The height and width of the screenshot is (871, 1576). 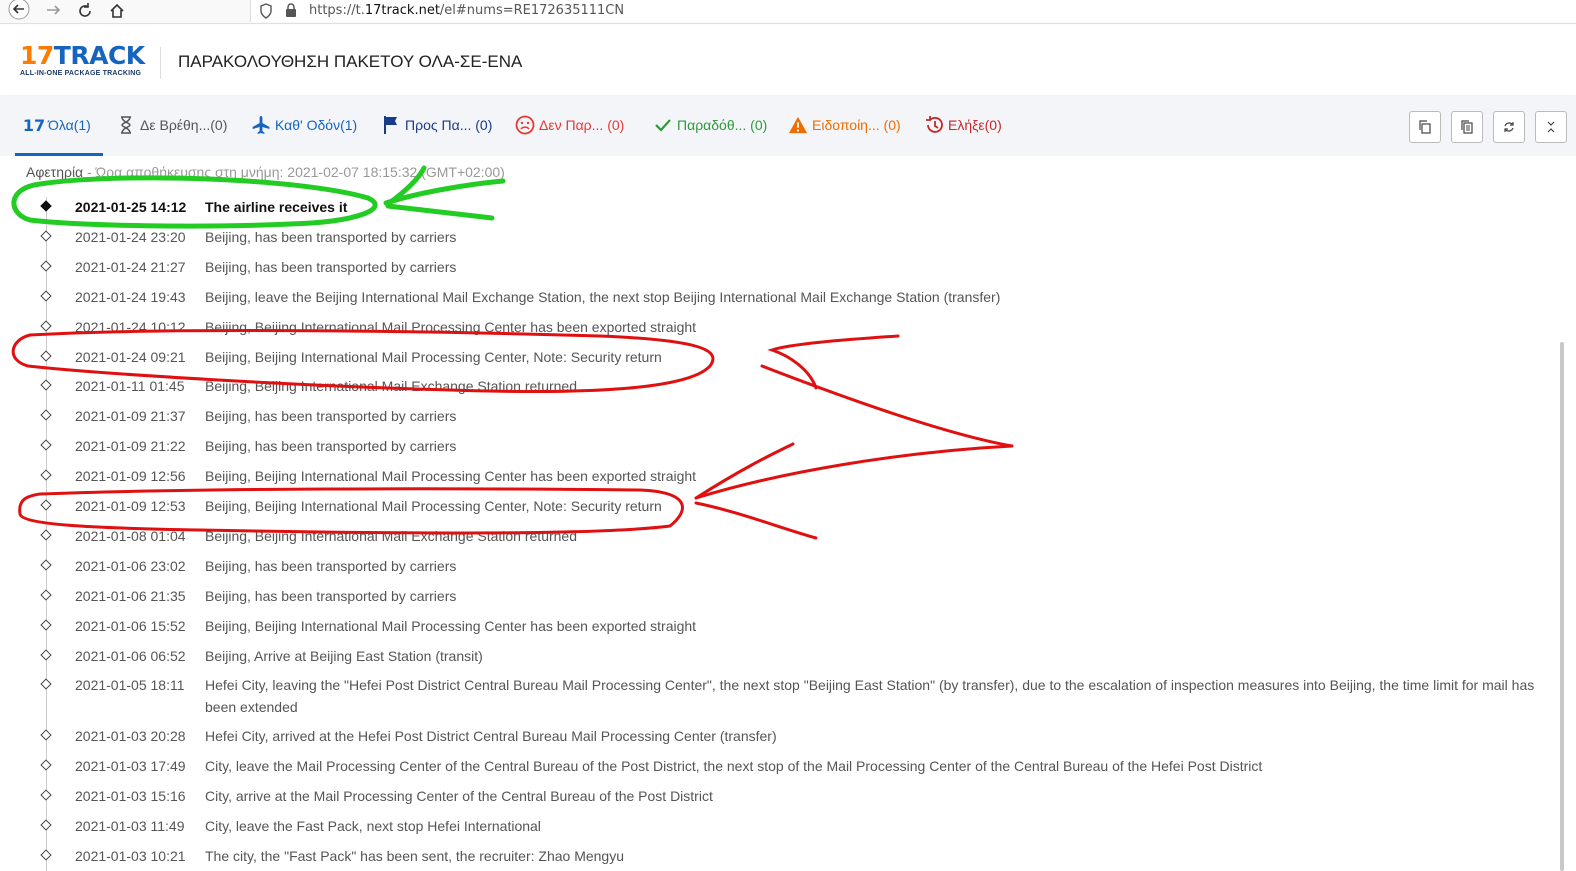 What do you see at coordinates (569, 125) in the screenshot?
I see `tab-undelivered: Δεν Παρ... (0)` at bounding box center [569, 125].